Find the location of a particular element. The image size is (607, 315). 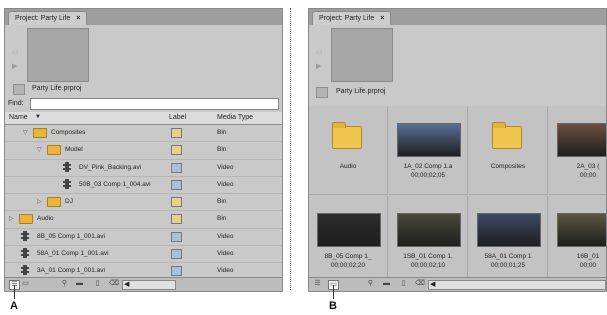

panel-footer: ☰ ▭ ⚲ ▬ ▯ ⌫ ◀ is located at coordinates (457, 284).